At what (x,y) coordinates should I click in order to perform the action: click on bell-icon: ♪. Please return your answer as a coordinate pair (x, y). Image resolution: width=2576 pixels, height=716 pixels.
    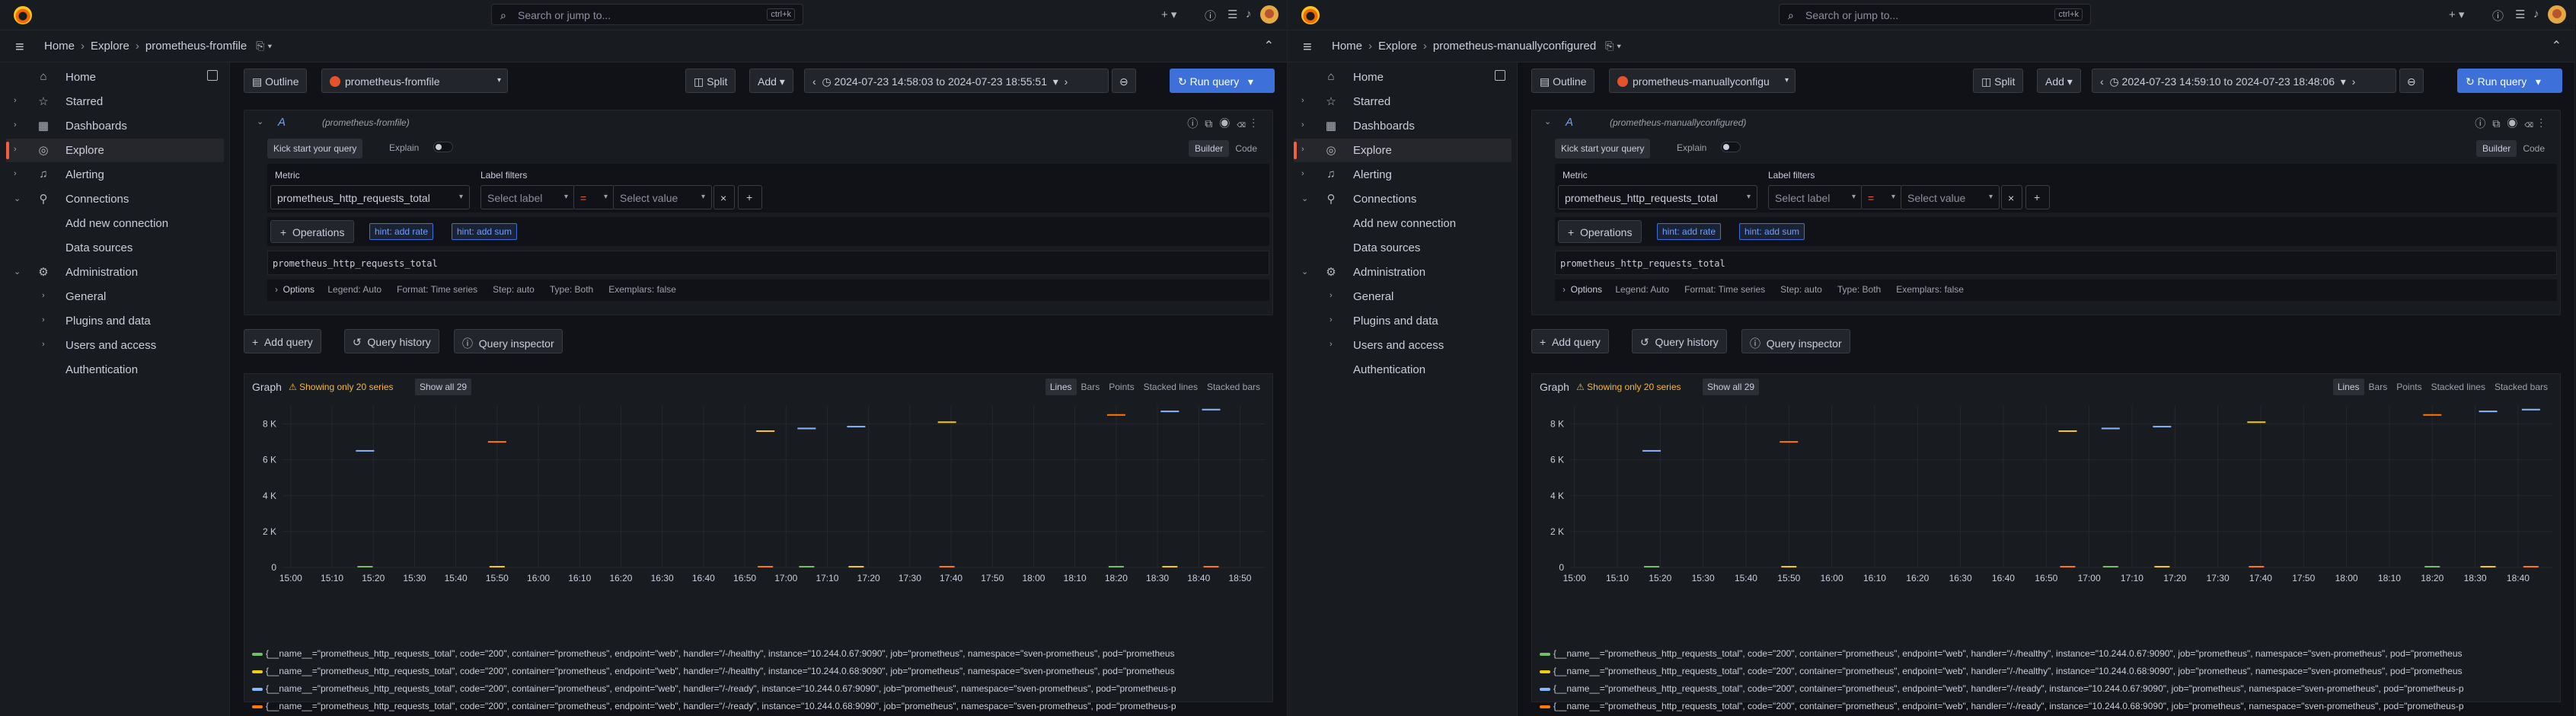
    Looking at the image, I should click on (2536, 14).